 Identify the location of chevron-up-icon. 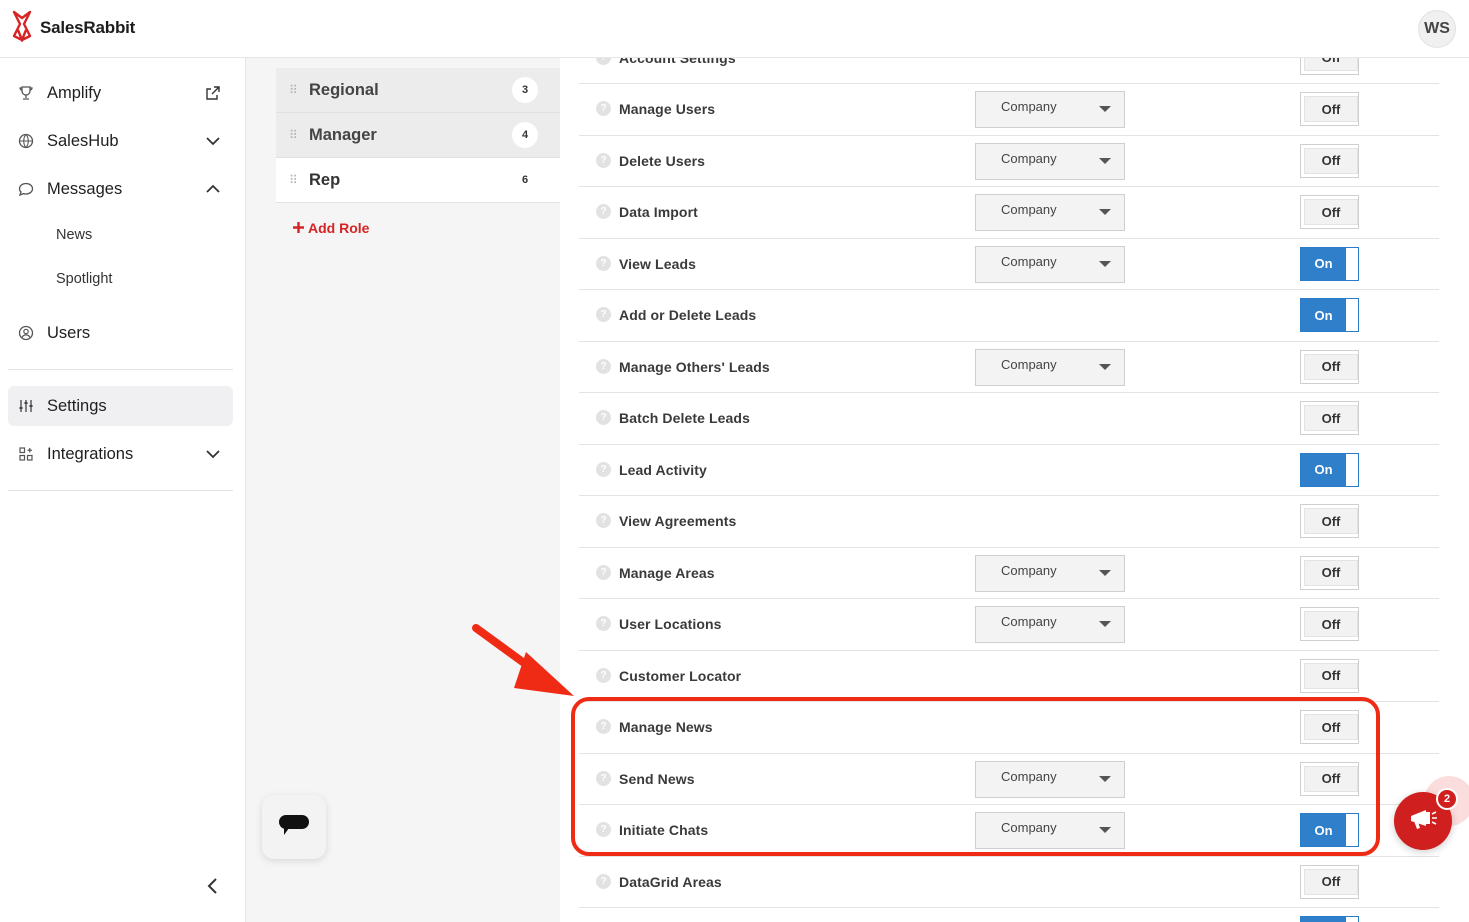
(213, 189).